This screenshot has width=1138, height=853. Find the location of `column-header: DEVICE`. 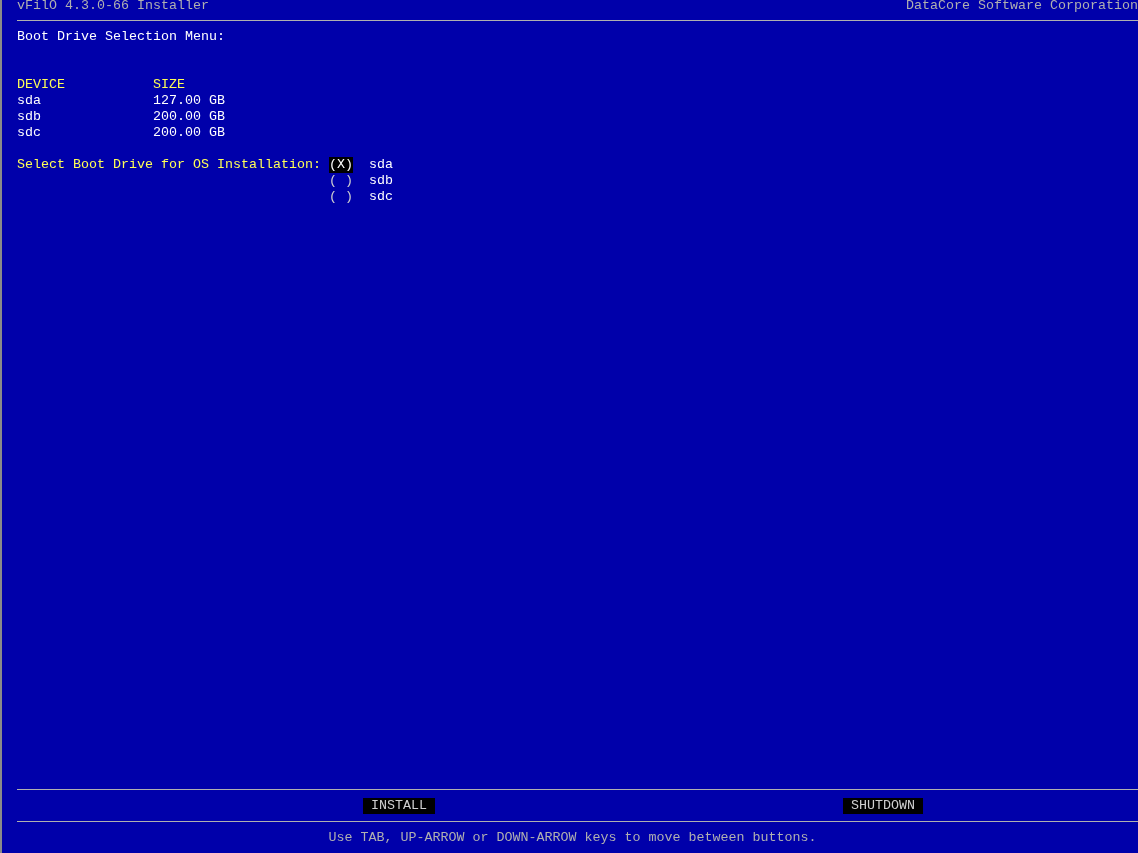

column-header: DEVICE is located at coordinates (41, 85).